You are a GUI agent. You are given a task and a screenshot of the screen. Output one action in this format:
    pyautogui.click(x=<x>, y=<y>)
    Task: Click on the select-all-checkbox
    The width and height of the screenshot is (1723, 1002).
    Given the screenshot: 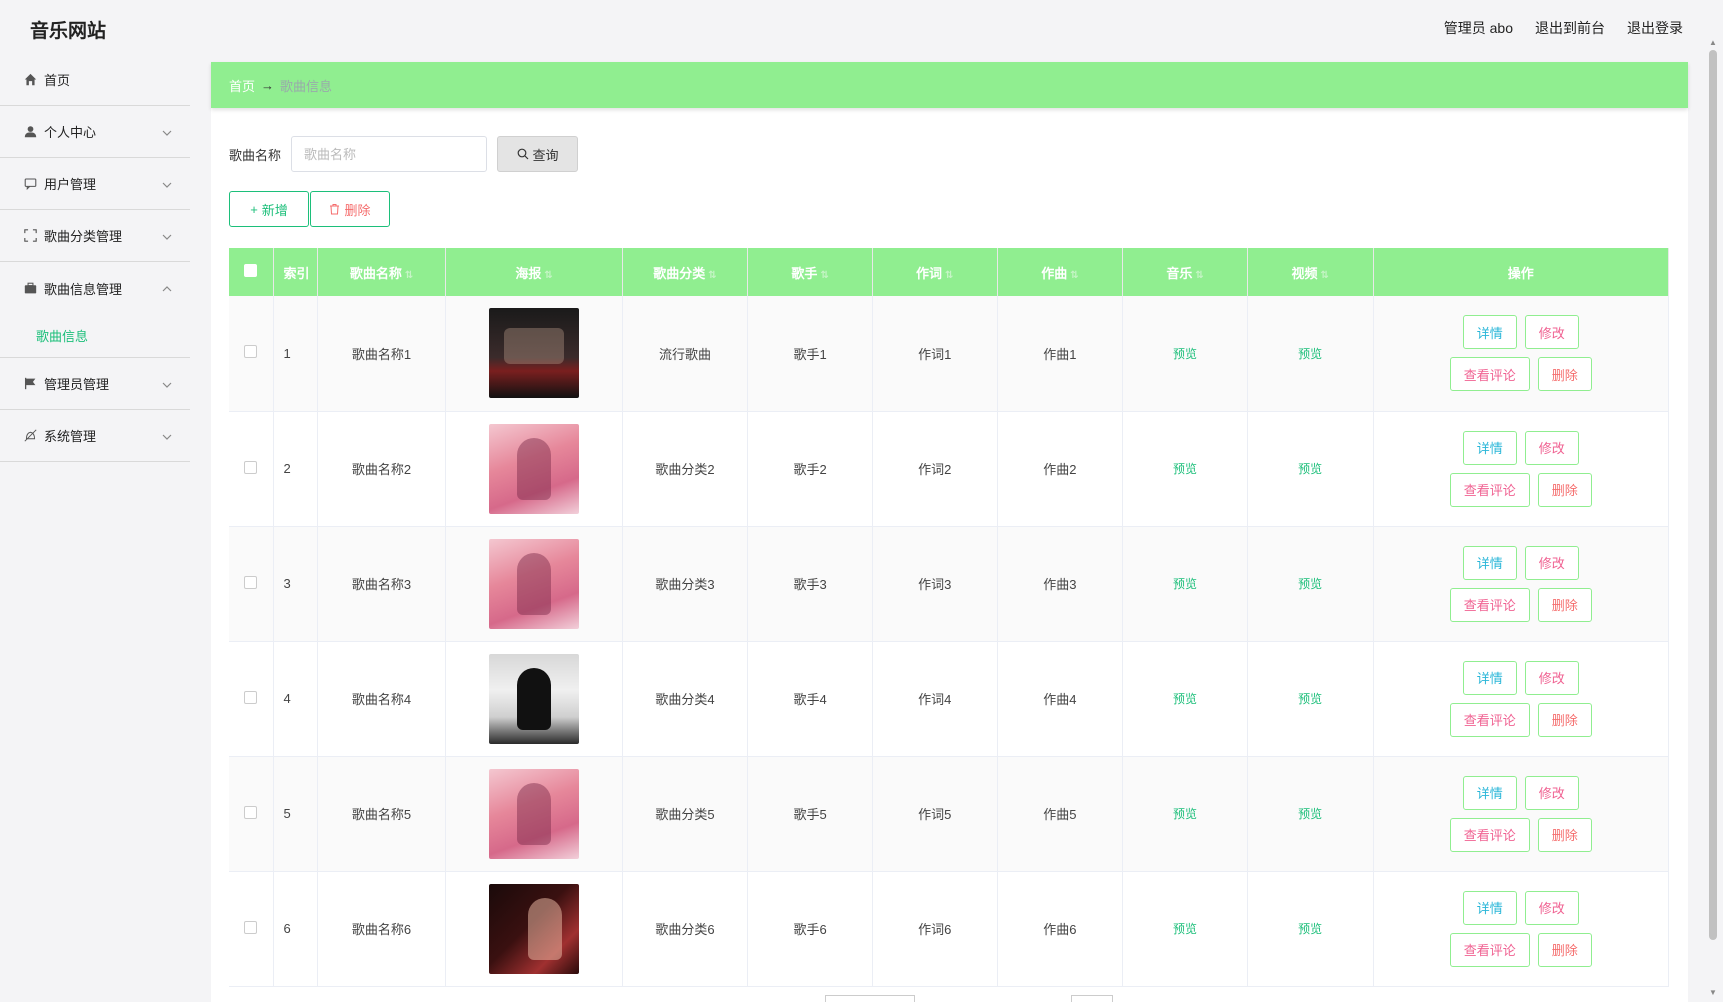 What is the action you would take?
    pyautogui.click(x=251, y=270)
    